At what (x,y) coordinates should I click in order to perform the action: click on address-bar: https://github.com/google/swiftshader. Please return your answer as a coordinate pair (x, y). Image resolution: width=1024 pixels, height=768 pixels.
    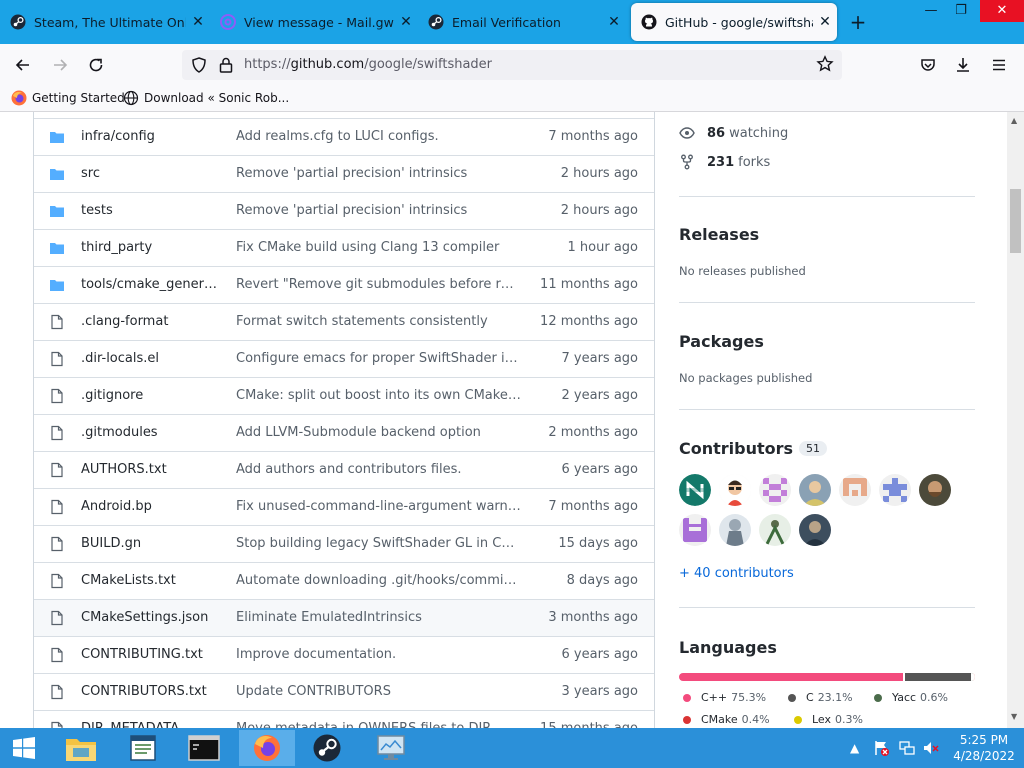
    Looking at the image, I should click on (512, 65).